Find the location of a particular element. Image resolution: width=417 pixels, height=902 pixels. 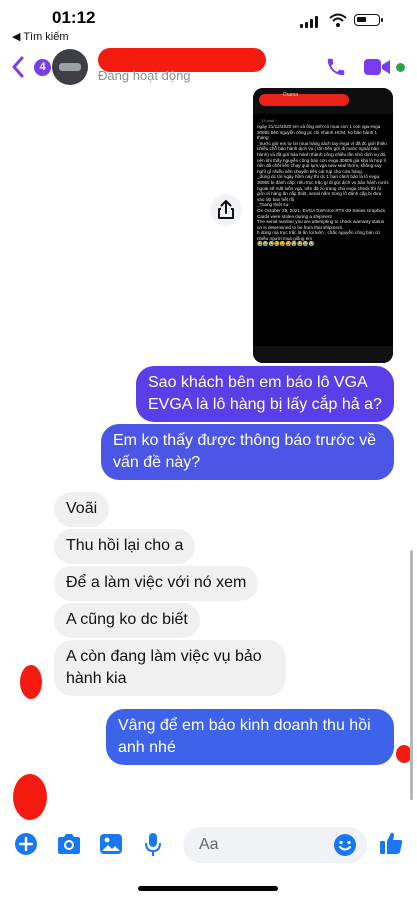

unread-badge: 4 is located at coordinates (42, 67).